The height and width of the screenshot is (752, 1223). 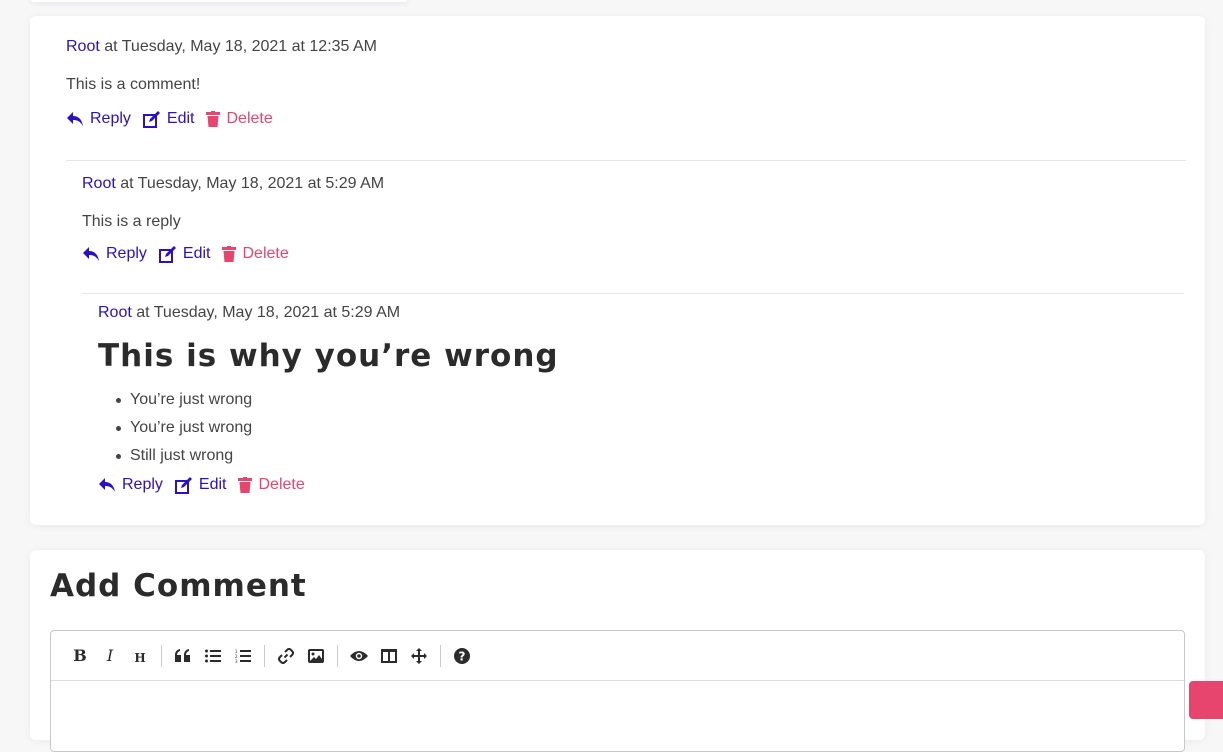 What do you see at coordinates (419, 656) in the screenshot?
I see `fullscreen-icon` at bounding box center [419, 656].